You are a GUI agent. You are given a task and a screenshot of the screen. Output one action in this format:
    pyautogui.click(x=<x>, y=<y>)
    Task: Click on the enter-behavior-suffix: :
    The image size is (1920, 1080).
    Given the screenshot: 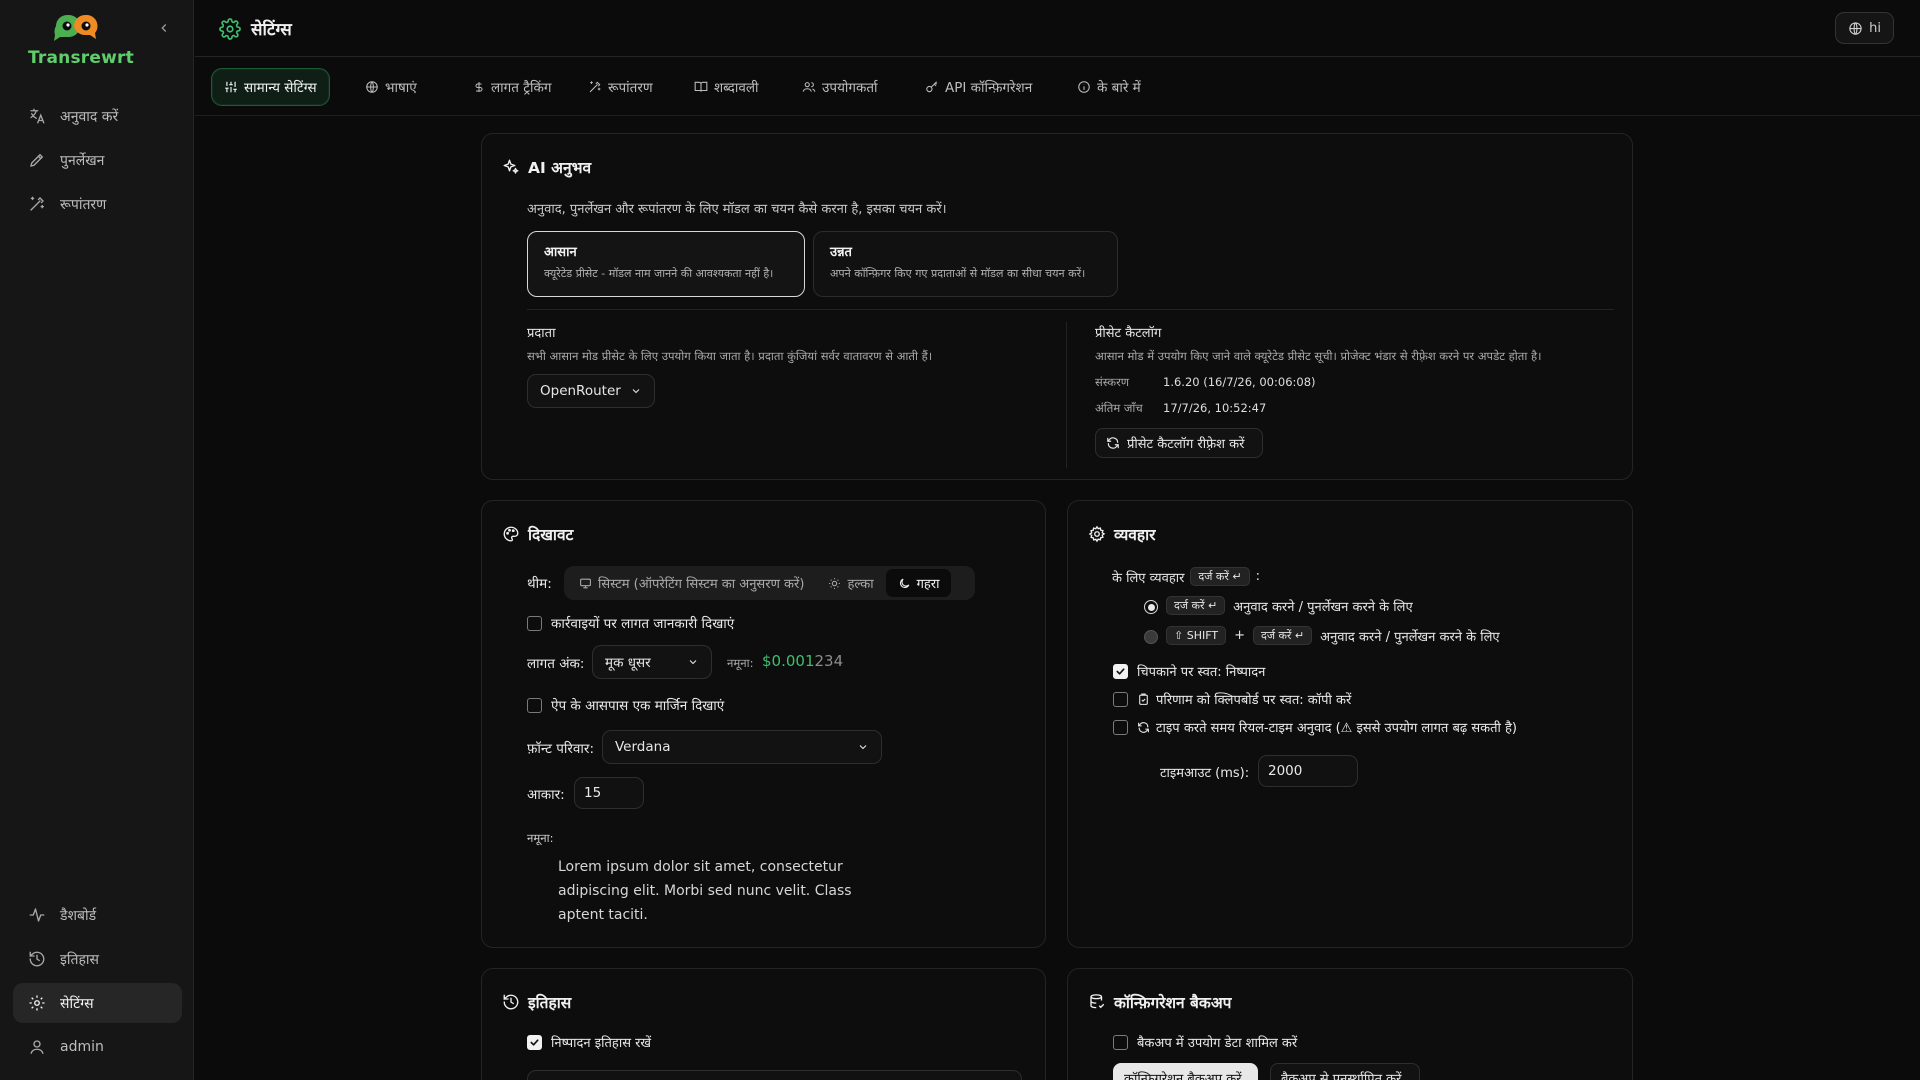 What is the action you would take?
    pyautogui.click(x=1257, y=576)
    